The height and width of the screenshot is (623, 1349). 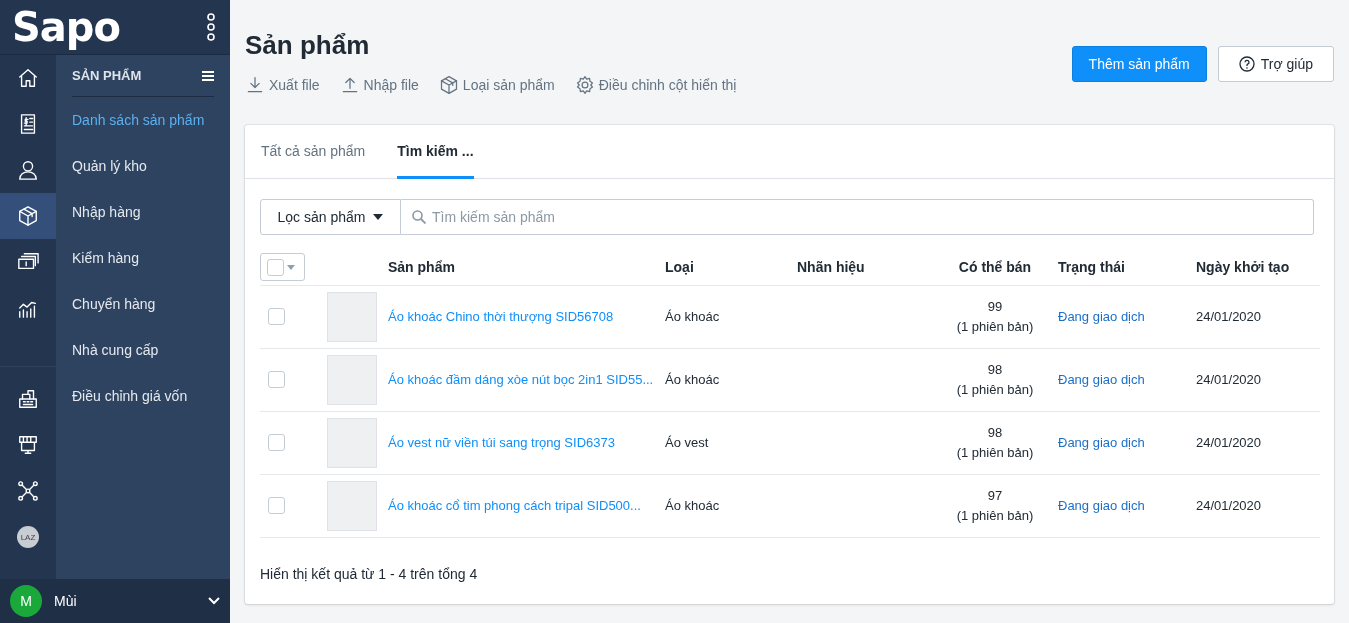 I want to click on marketplace-icon: LAZ, so click(x=28, y=537).